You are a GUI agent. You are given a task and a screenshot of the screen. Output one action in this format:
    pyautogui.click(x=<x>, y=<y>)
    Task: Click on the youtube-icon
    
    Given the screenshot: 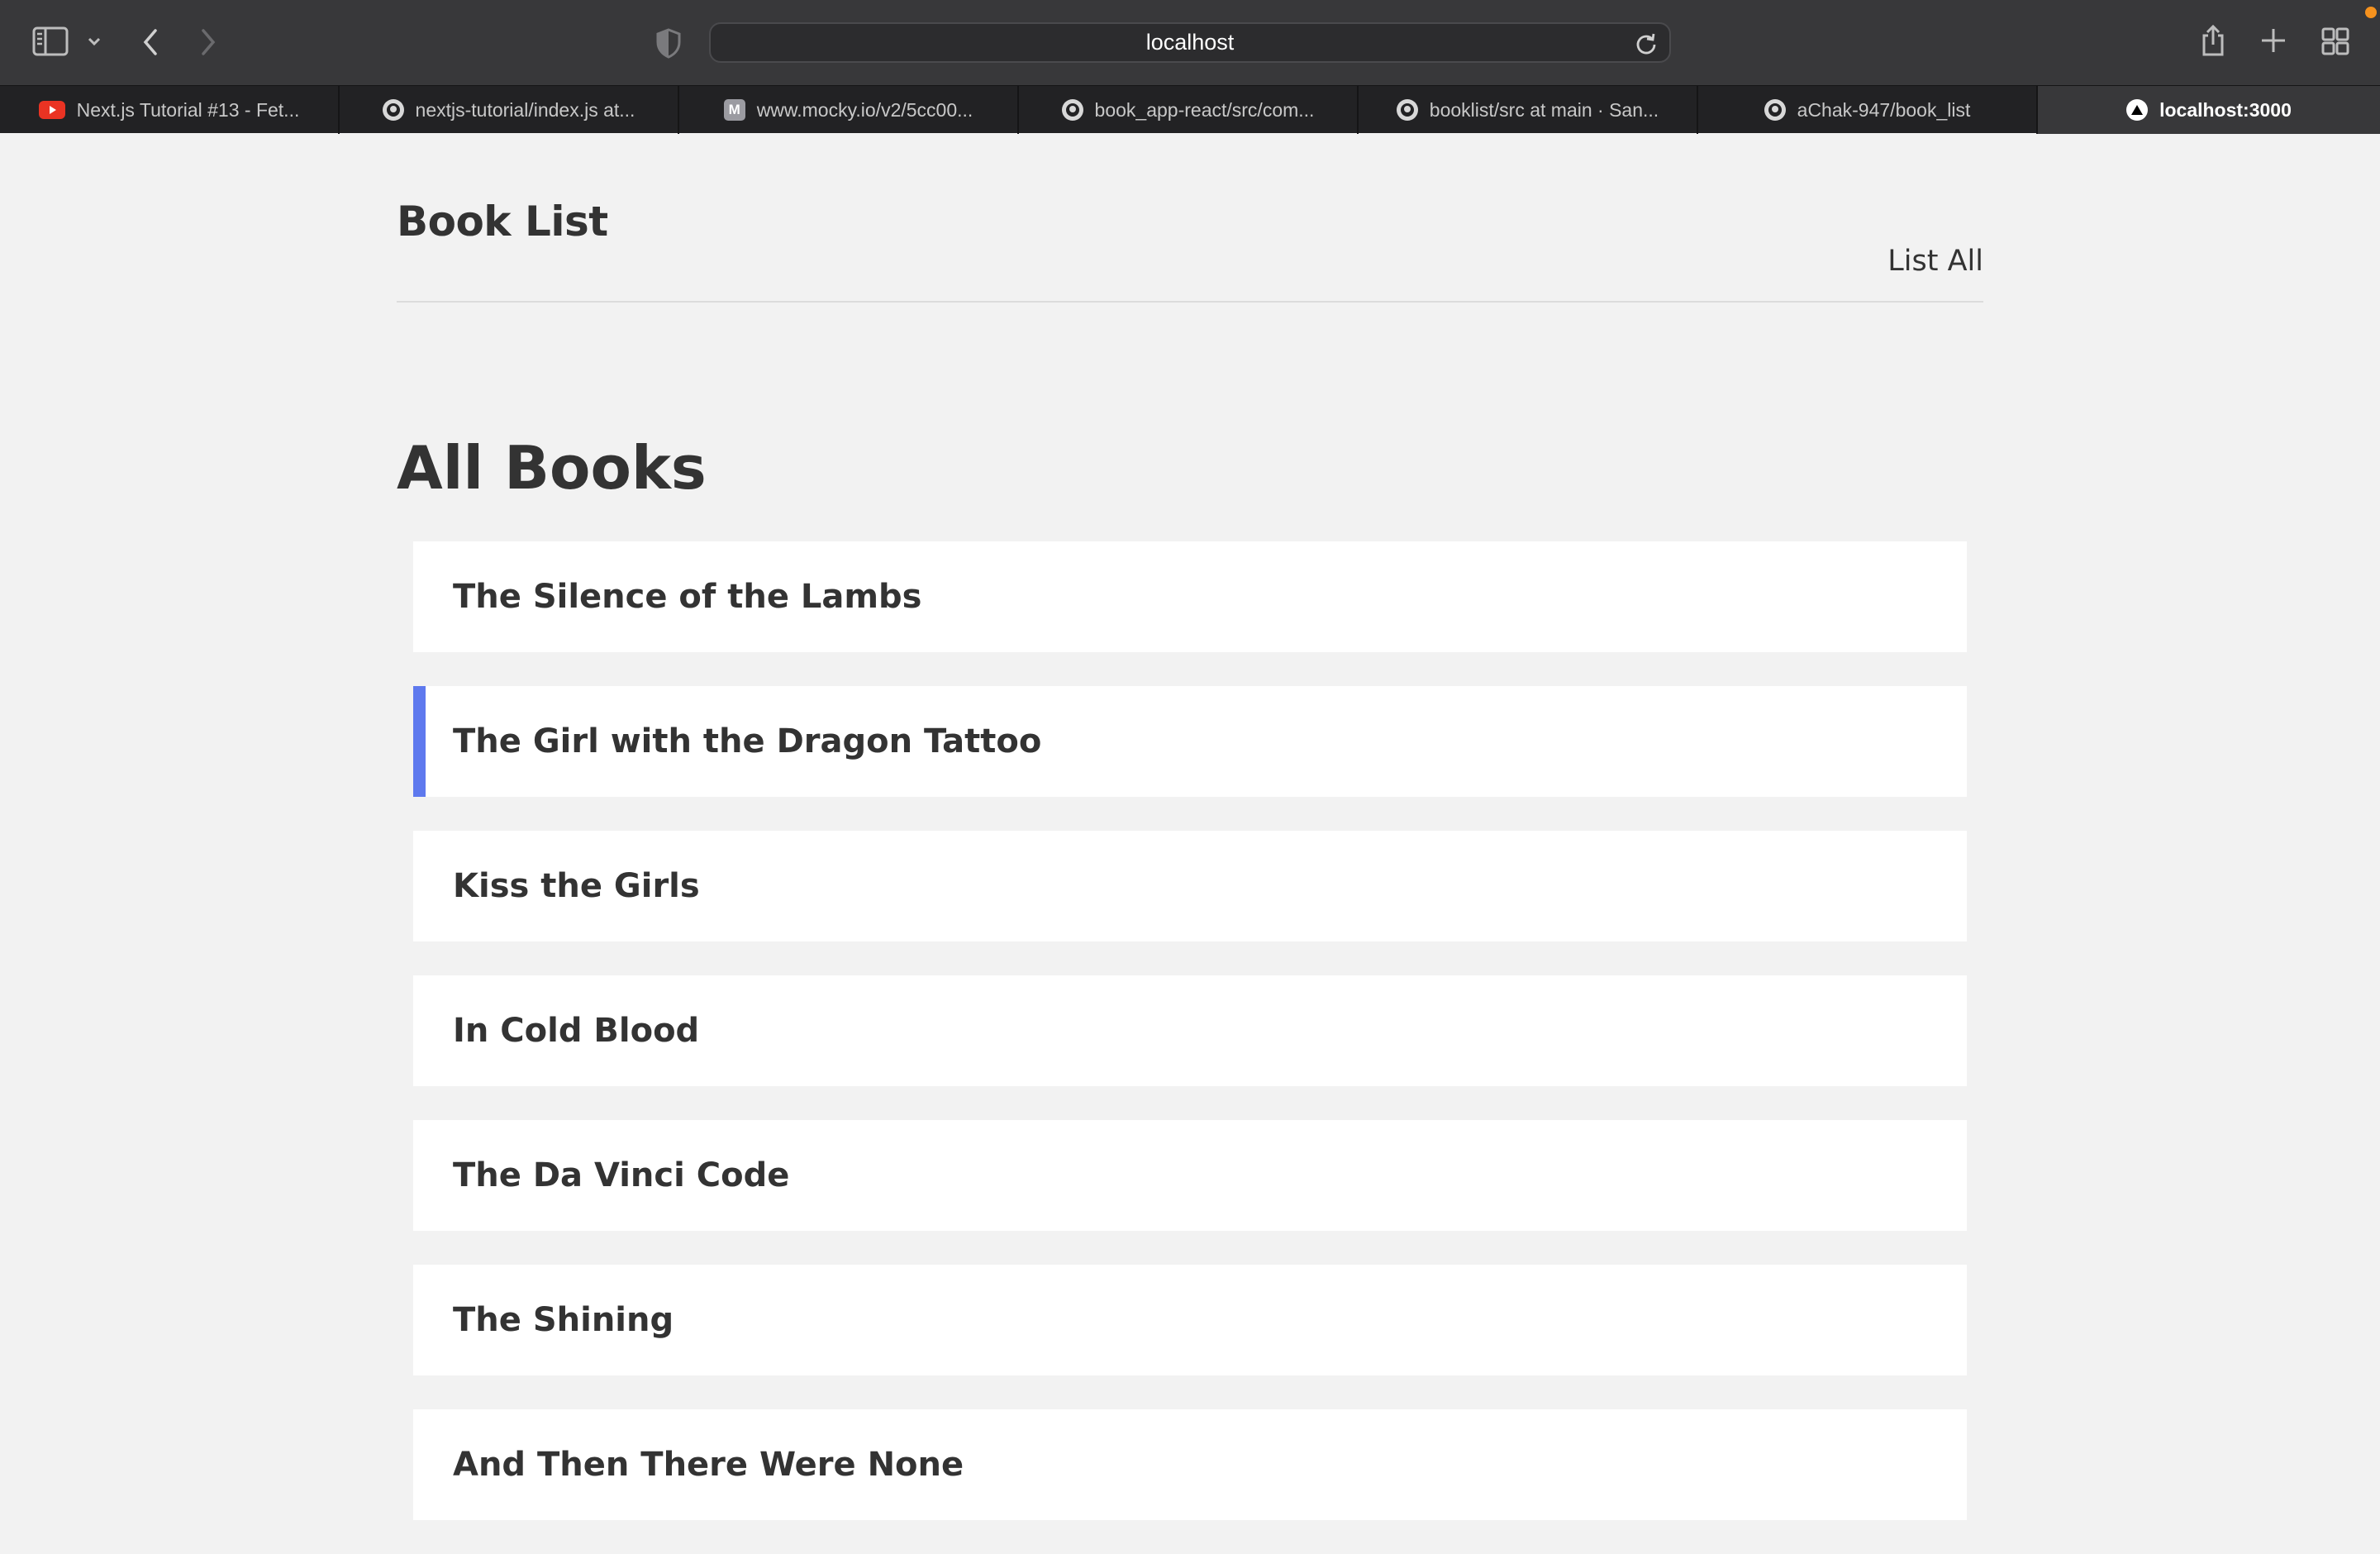 What is the action you would take?
    pyautogui.click(x=51, y=110)
    